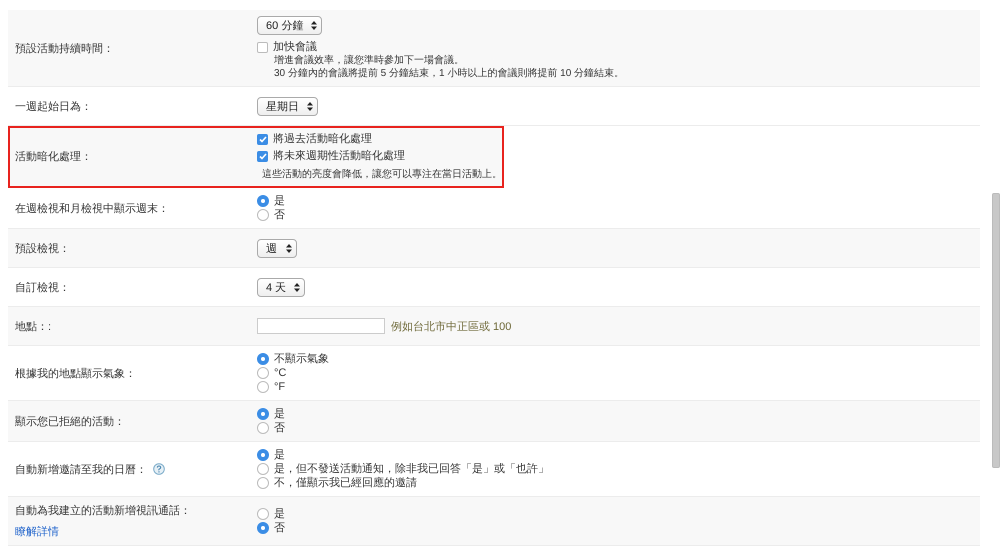  Describe the element at coordinates (33, 327) in the screenshot. I see `setting-label: 地點：:` at that location.